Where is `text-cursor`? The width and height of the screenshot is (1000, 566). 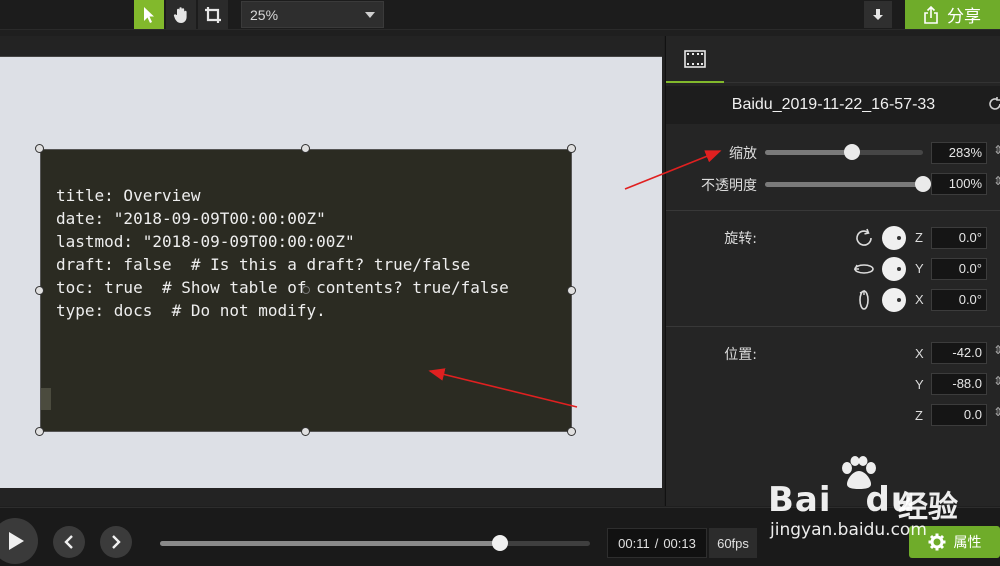
text-cursor is located at coordinates (46, 399).